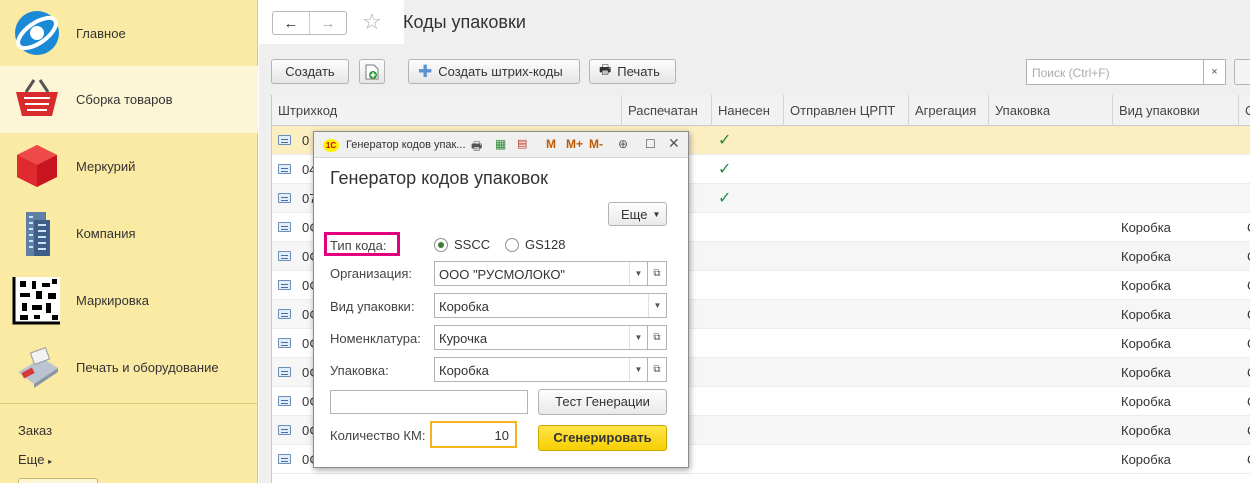  I want to click on test-result-field, so click(429, 402).